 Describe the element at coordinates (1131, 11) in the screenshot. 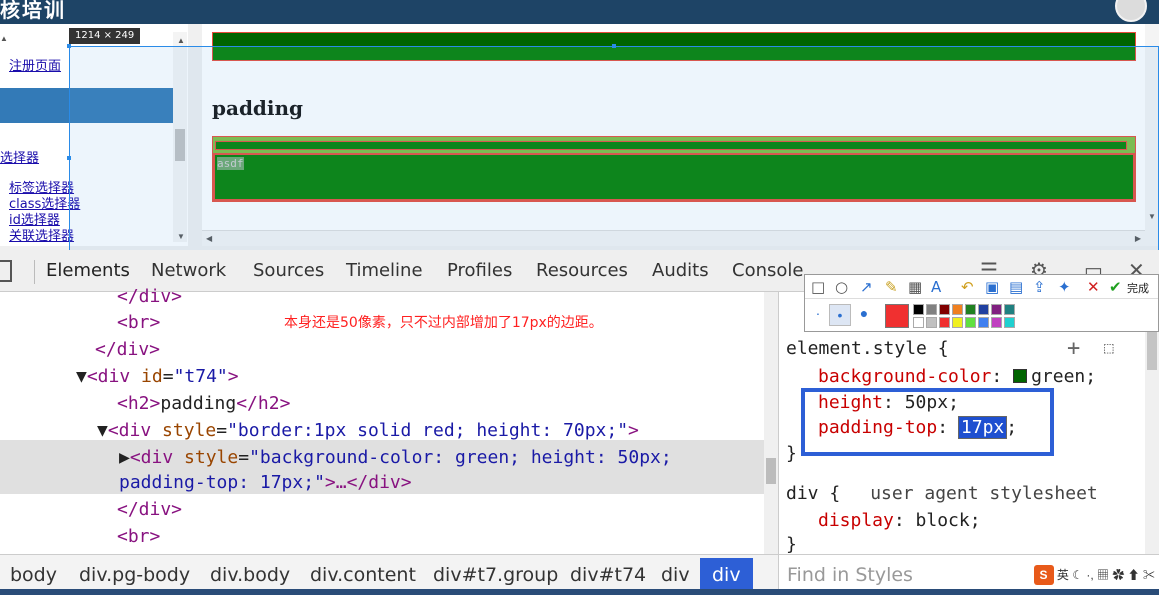

I see `avatar` at that location.